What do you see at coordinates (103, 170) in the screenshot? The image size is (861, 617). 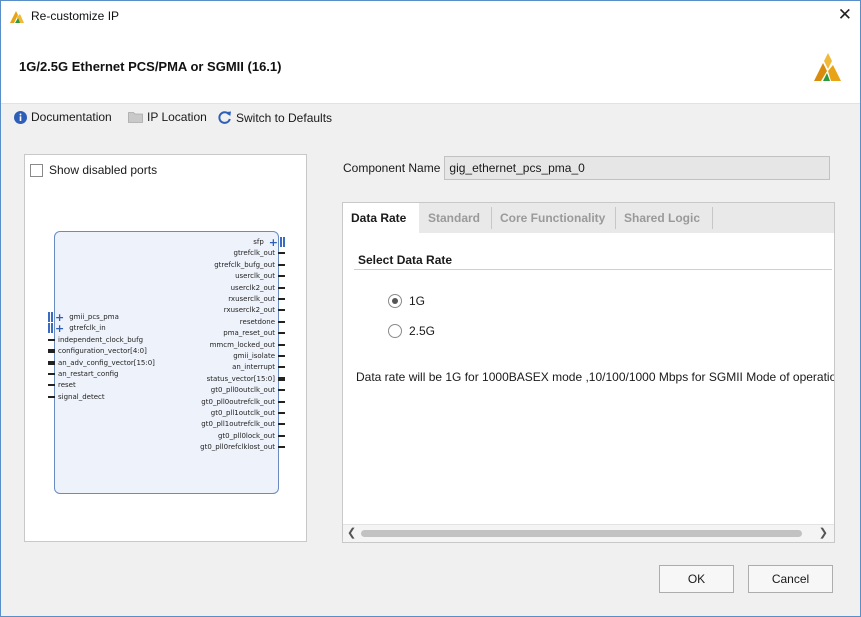 I see `show-disabled-ports-label: Show disabled ports` at bounding box center [103, 170].